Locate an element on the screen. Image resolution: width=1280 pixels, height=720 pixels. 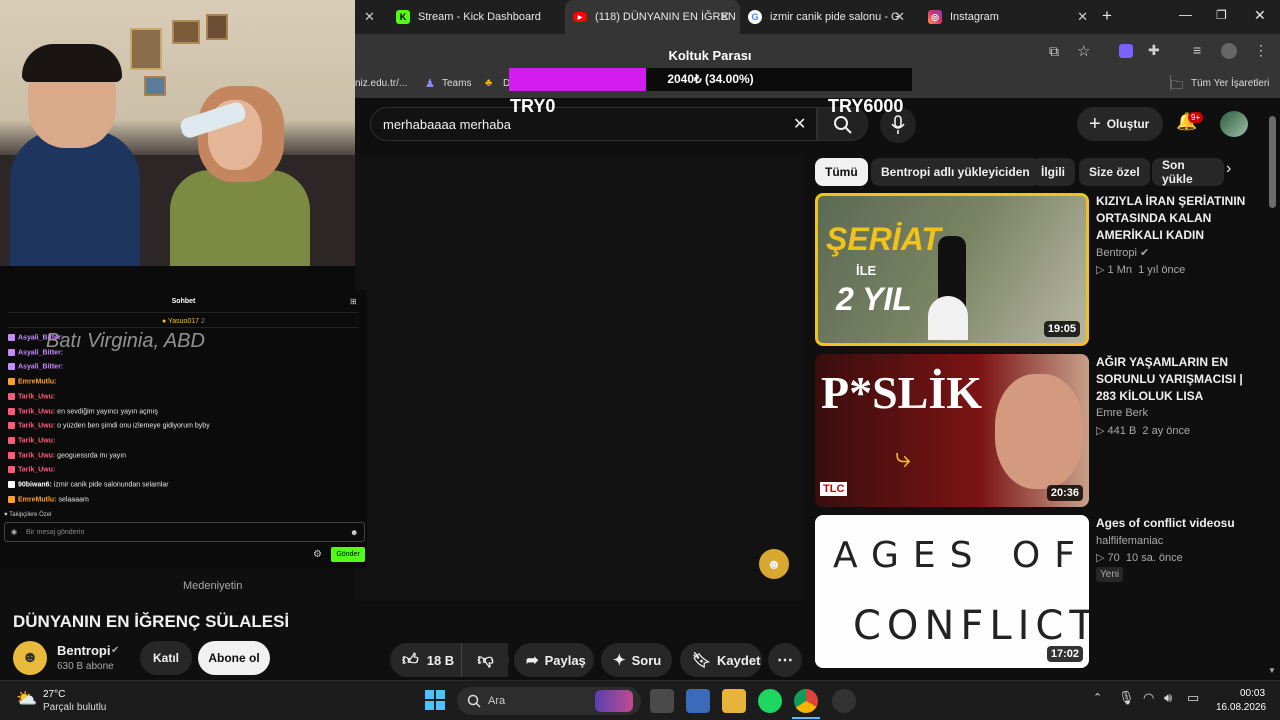
ask-button: ✦ Soru is located at coordinates (636, 660).